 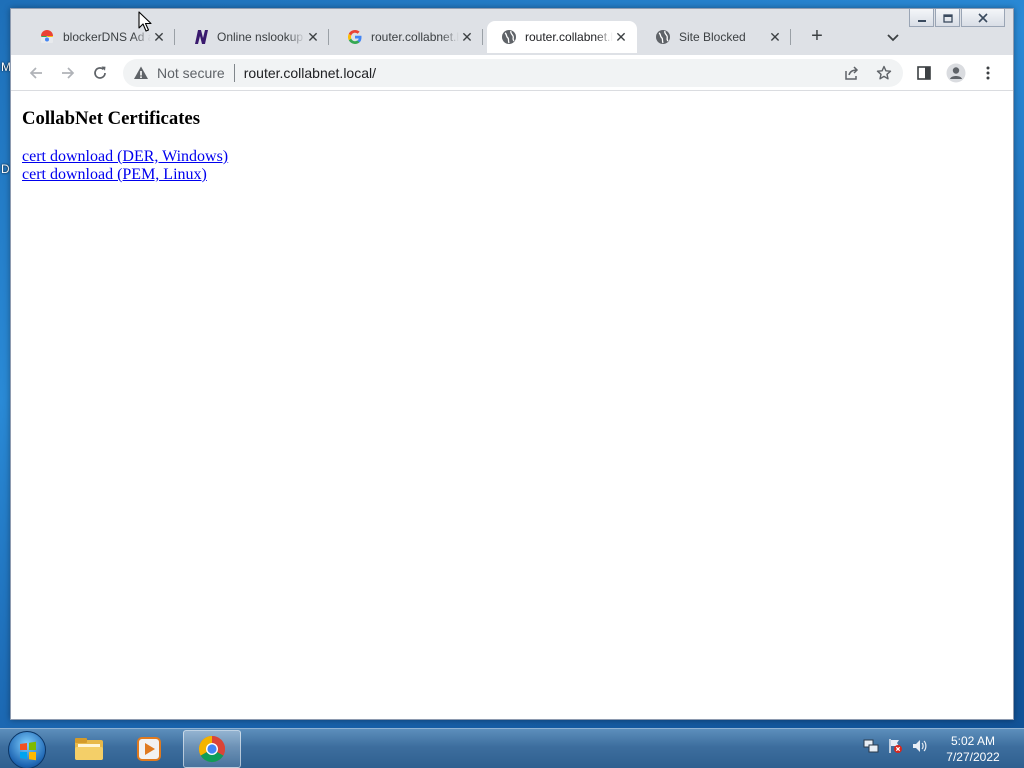 I want to click on n-logo-icon, so click(x=201, y=37).